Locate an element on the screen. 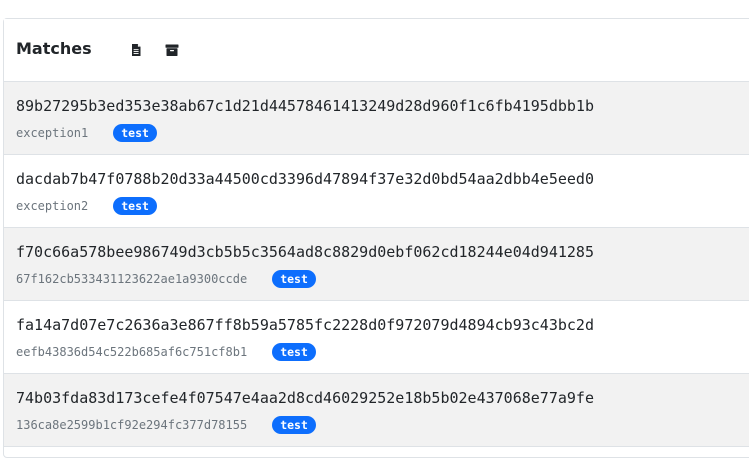 The image size is (749, 458). match-meta: eefb43836d54c522b685af6c751cf8b1 test is located at coordinates (166, 352).